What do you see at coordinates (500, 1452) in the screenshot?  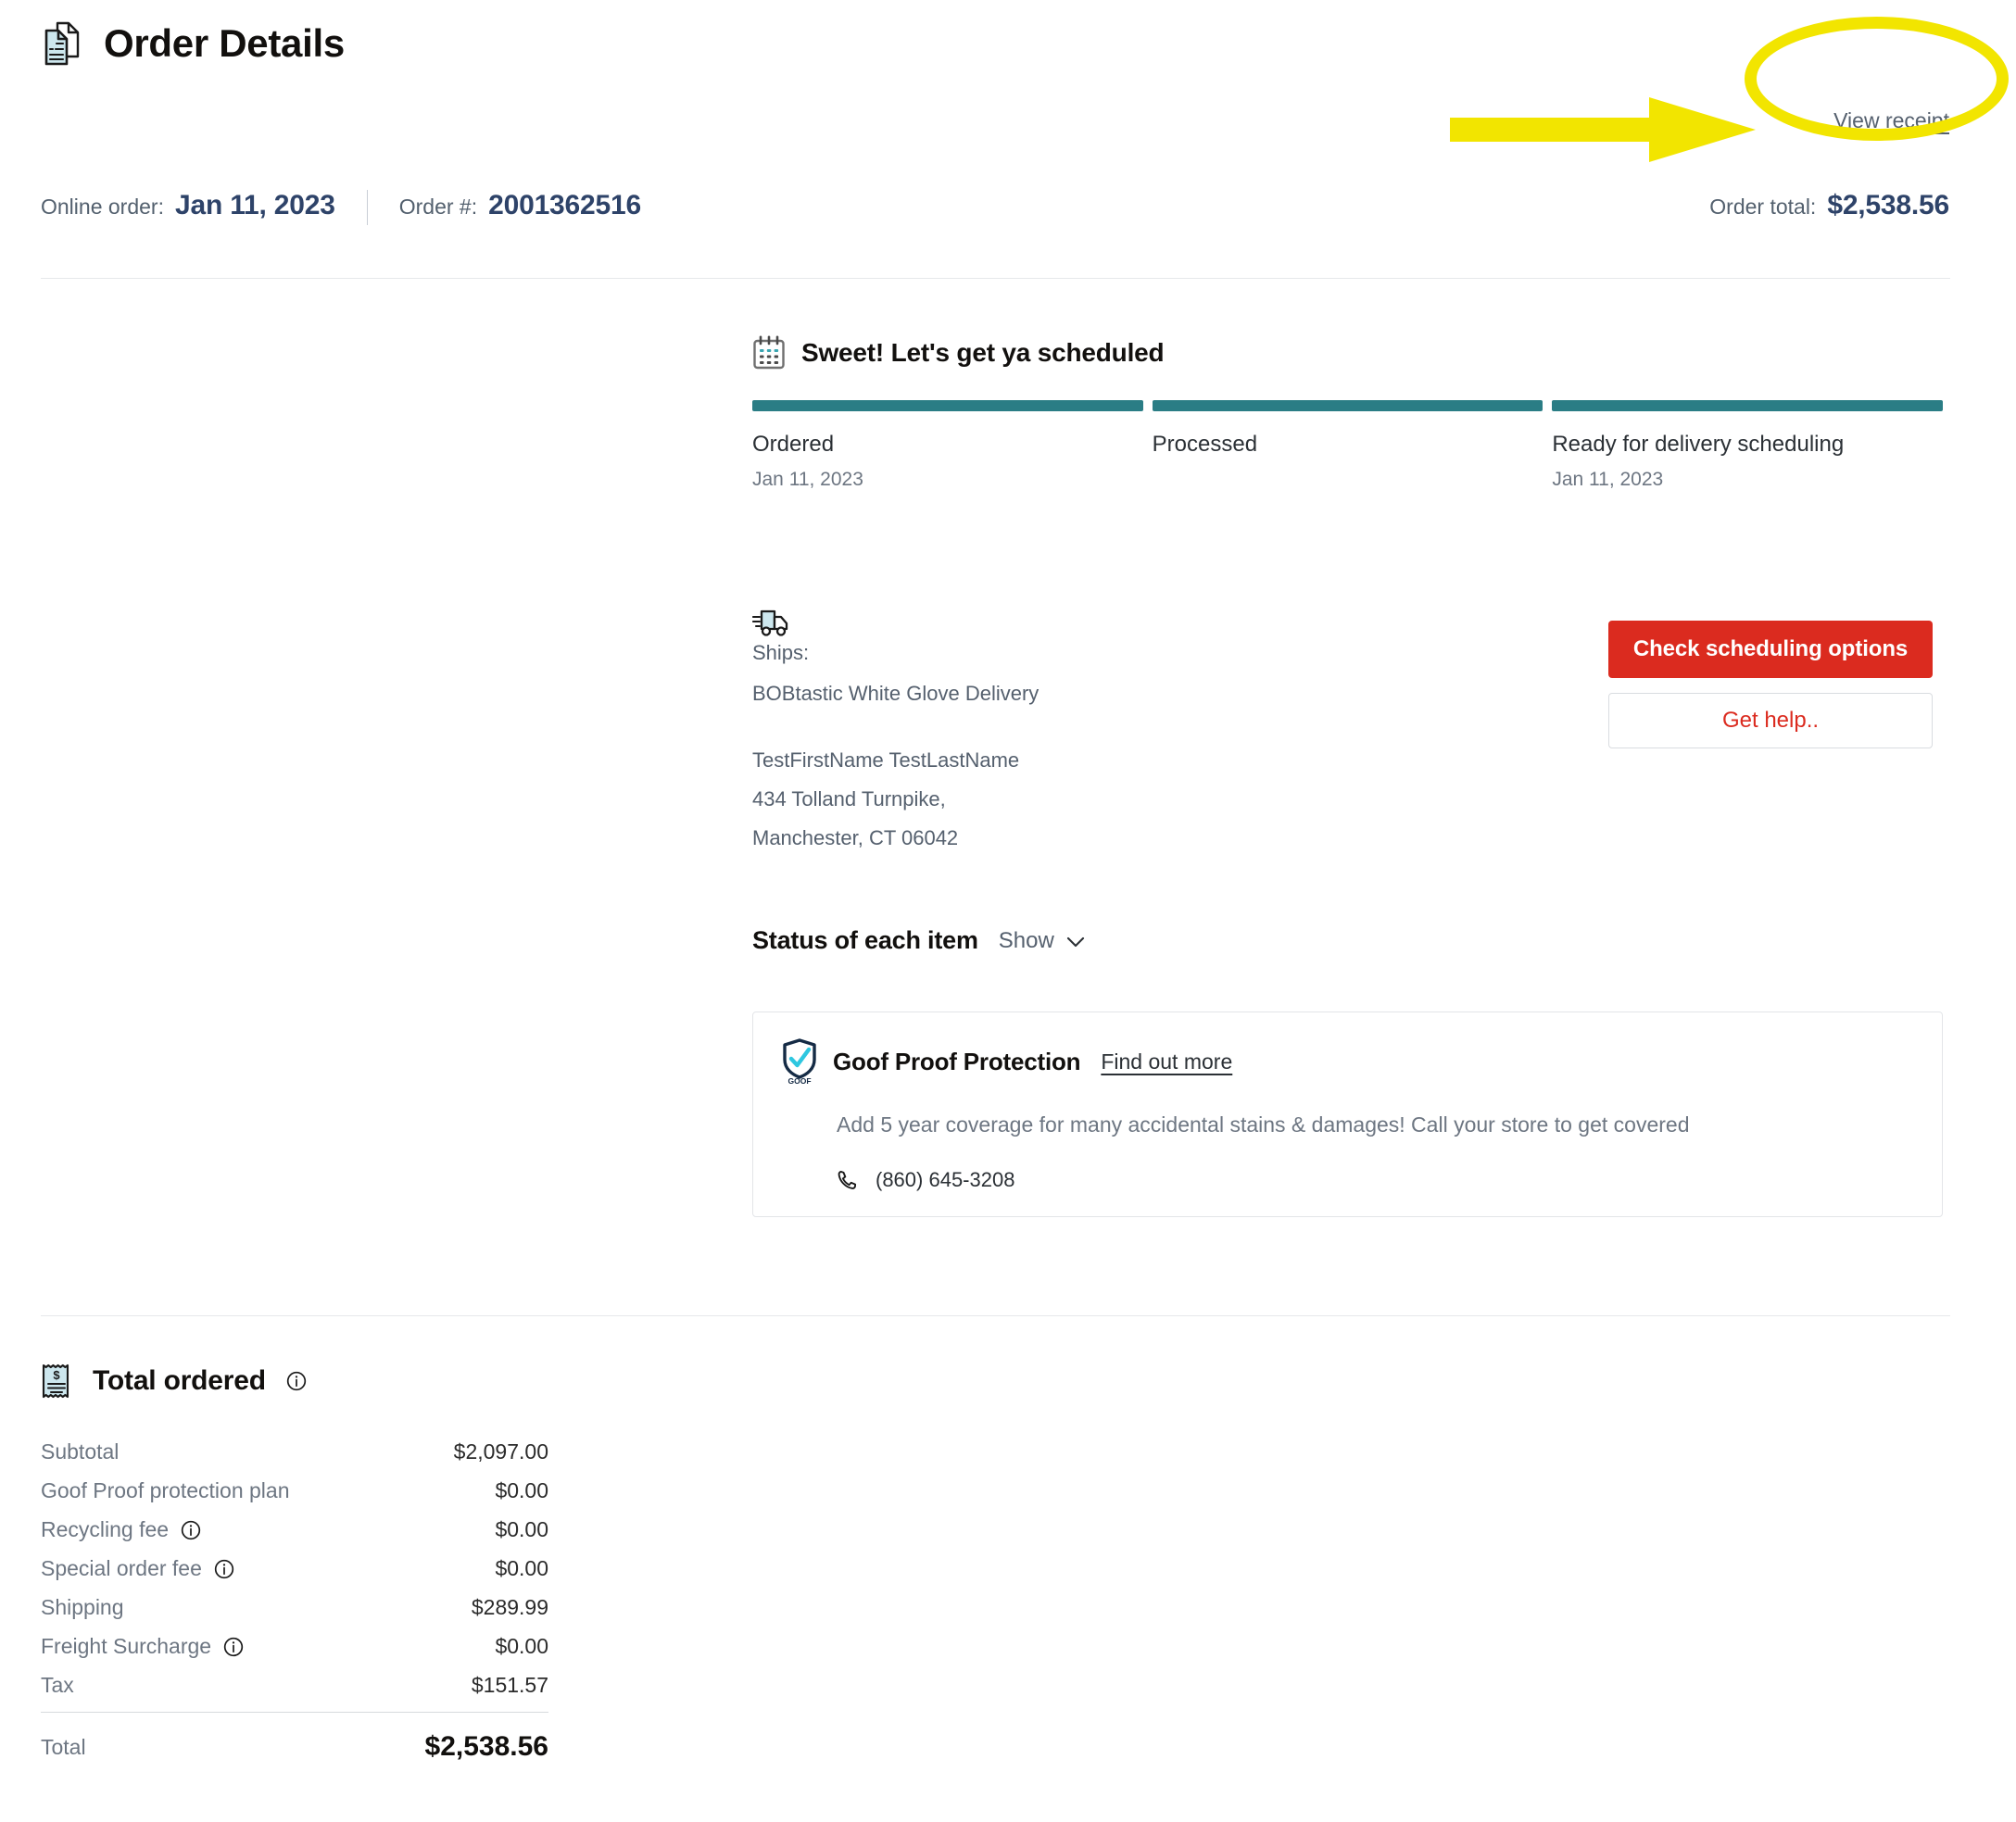 I see `total-row-value: $2,097.00` at bounding box center [500, 1452].